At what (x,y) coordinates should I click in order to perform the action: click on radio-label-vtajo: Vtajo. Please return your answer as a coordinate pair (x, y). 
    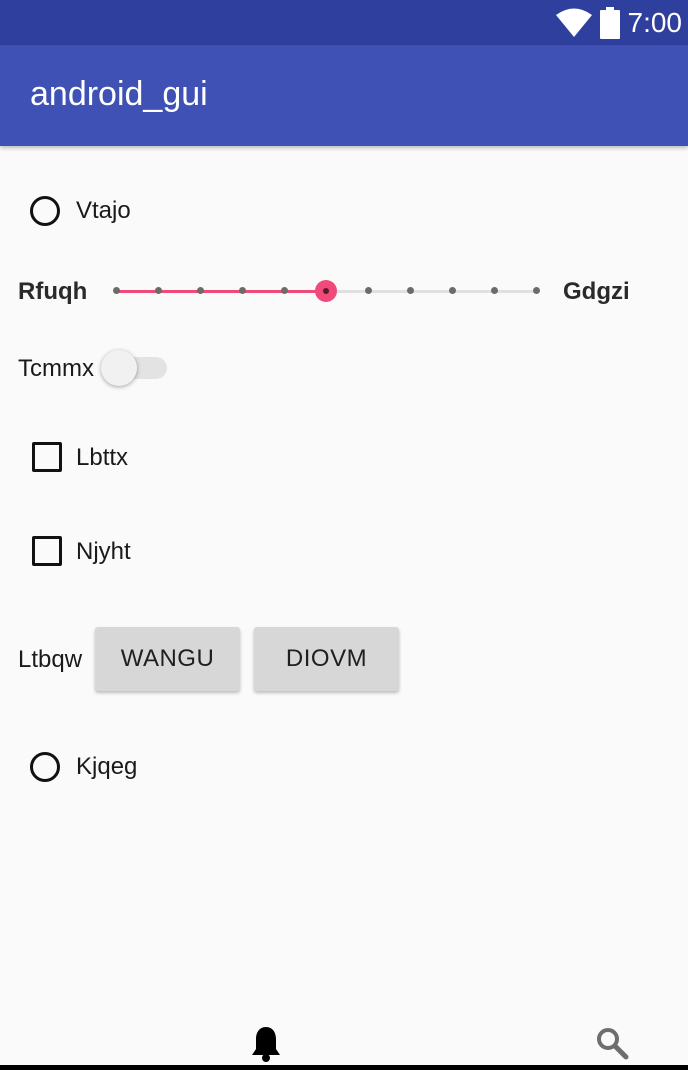
    Looking at the image, I should click on (103, 211).